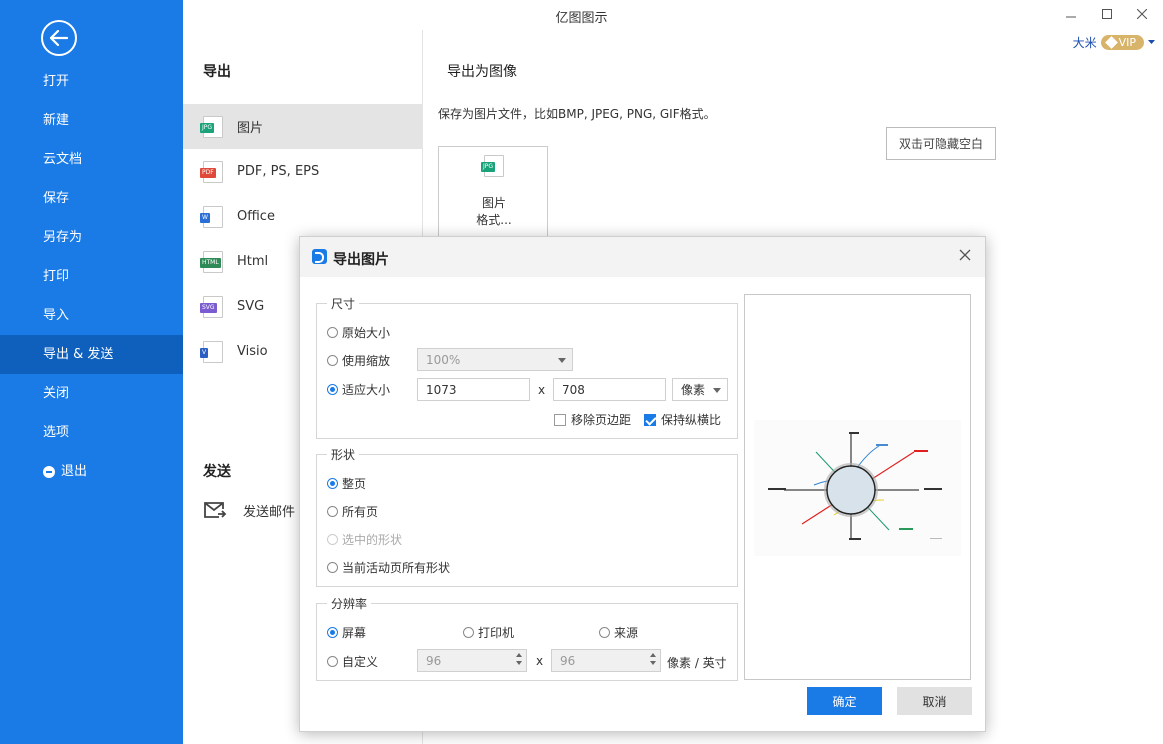  I want to click on resolution-group: 分辨率 屏幕 打印机 来源 自定义 96 x 96 像素 / 英寸, so click(527, 638).